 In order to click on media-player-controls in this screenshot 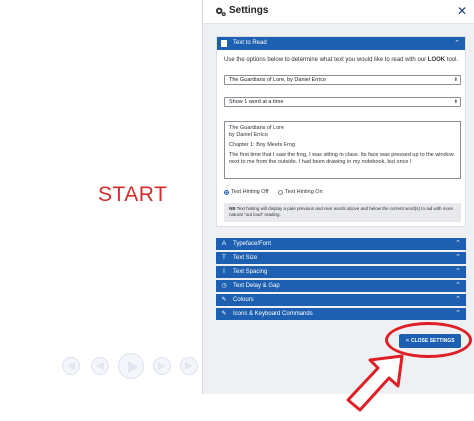, I will do `click(132, 367)`.